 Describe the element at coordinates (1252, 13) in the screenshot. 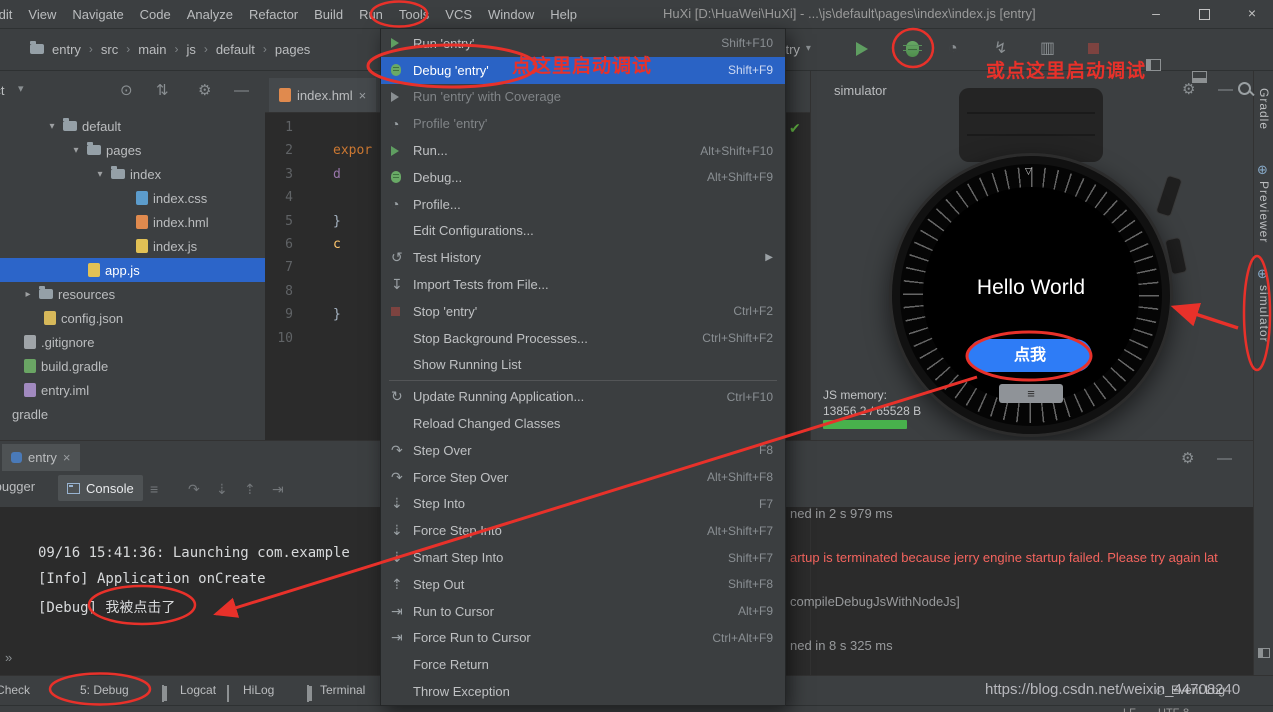

I see `close-window-button: ×` at that location.